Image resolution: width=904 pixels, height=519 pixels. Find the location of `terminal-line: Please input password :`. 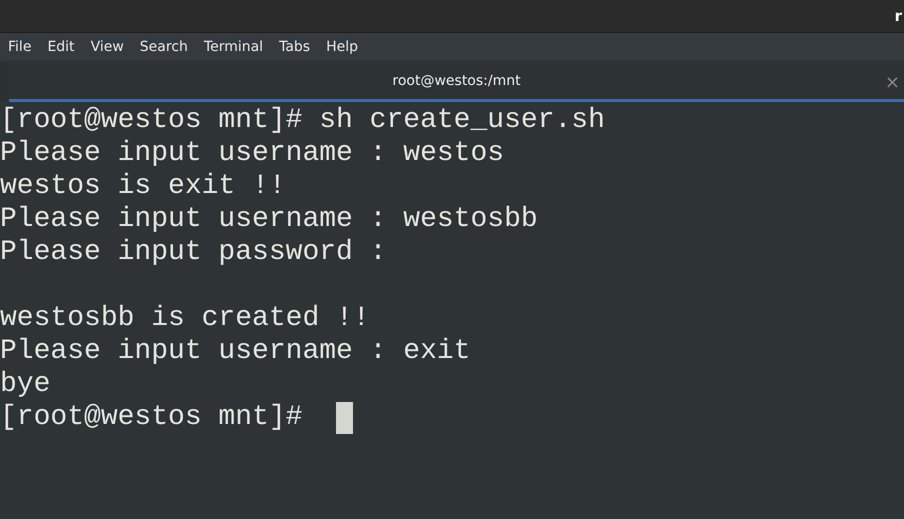

terminal-line: Please input password : is located at coordinates (193, 252).